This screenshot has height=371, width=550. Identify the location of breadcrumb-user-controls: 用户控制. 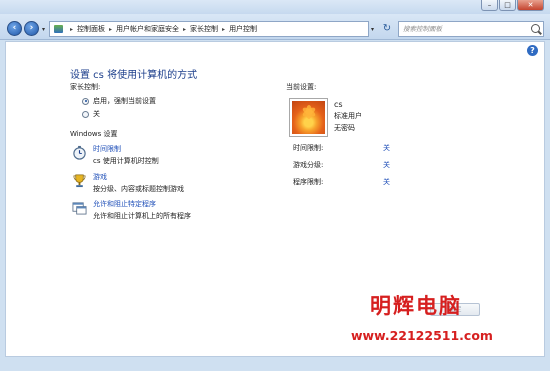
(243, 29).